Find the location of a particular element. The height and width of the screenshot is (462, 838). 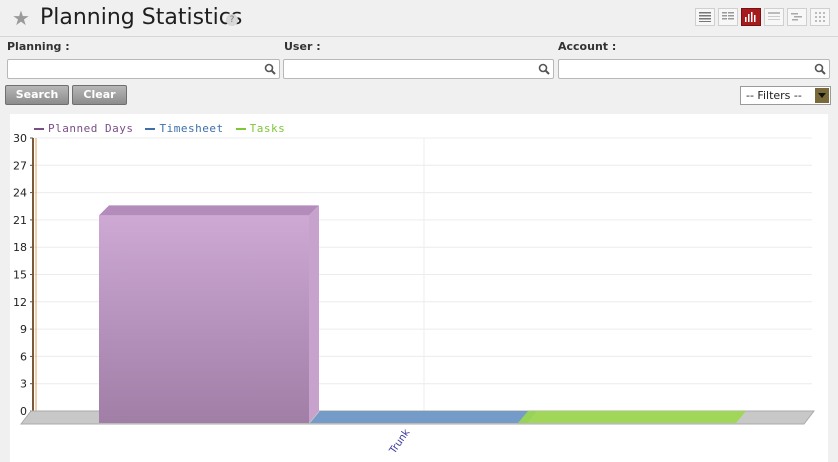

bar-top-face is located at coordinates (209, 210).